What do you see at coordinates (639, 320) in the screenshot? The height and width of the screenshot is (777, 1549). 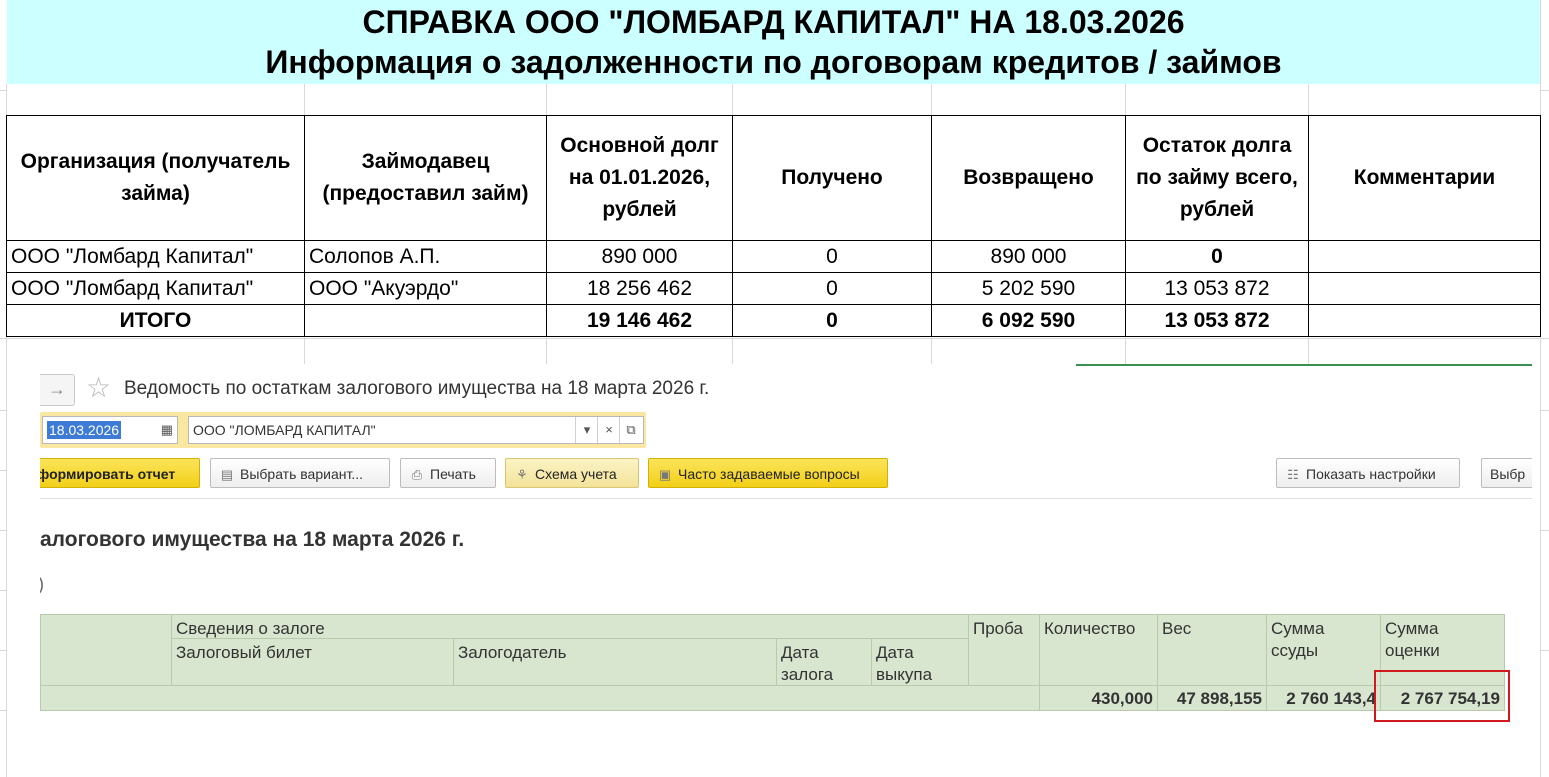 I see `cell-principal: 19 146 462` at bounding box center [639, 320].